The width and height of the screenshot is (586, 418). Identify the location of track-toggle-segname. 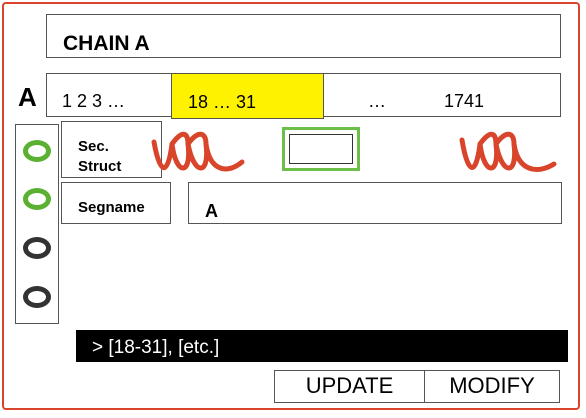
(37, 199).